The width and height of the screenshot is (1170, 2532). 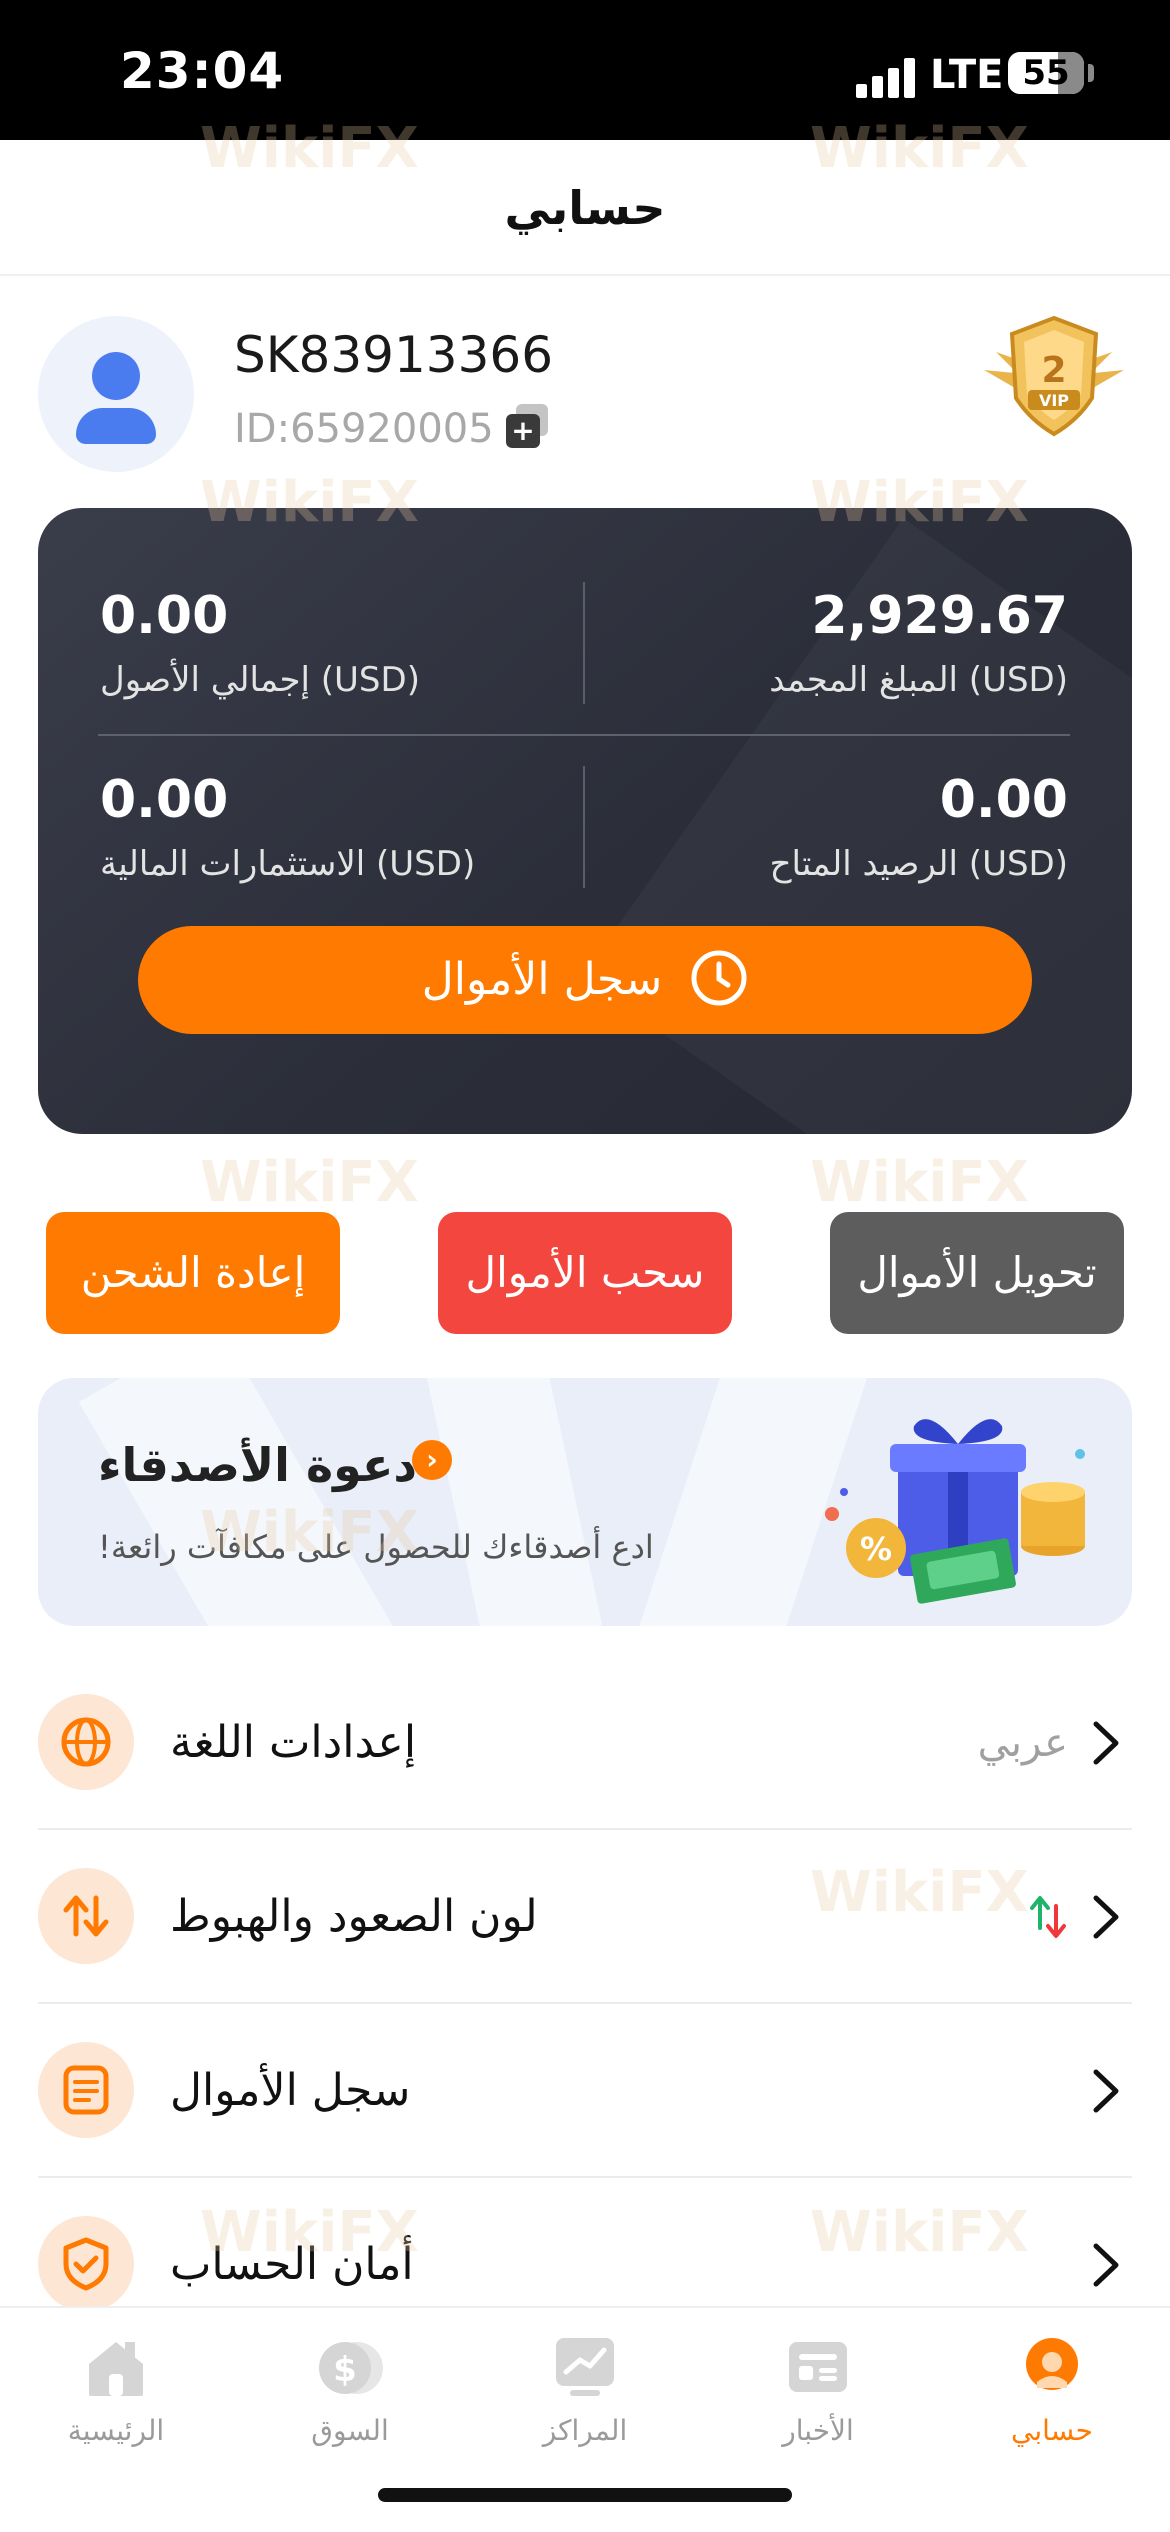 I want to click on invite-subtitle: !ادع أصدقاءك للحصول على مكافآت رائعة, so click(x=376, y=1547).